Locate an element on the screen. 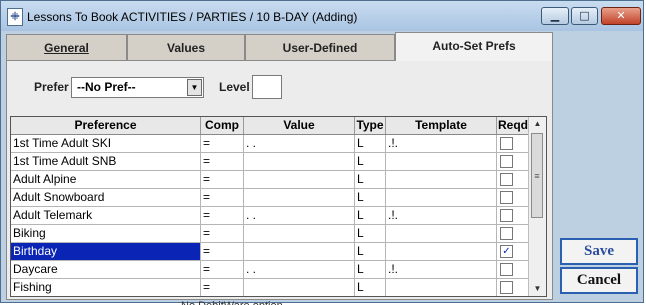  tab-values: Values is located at coordinates (186, 47).